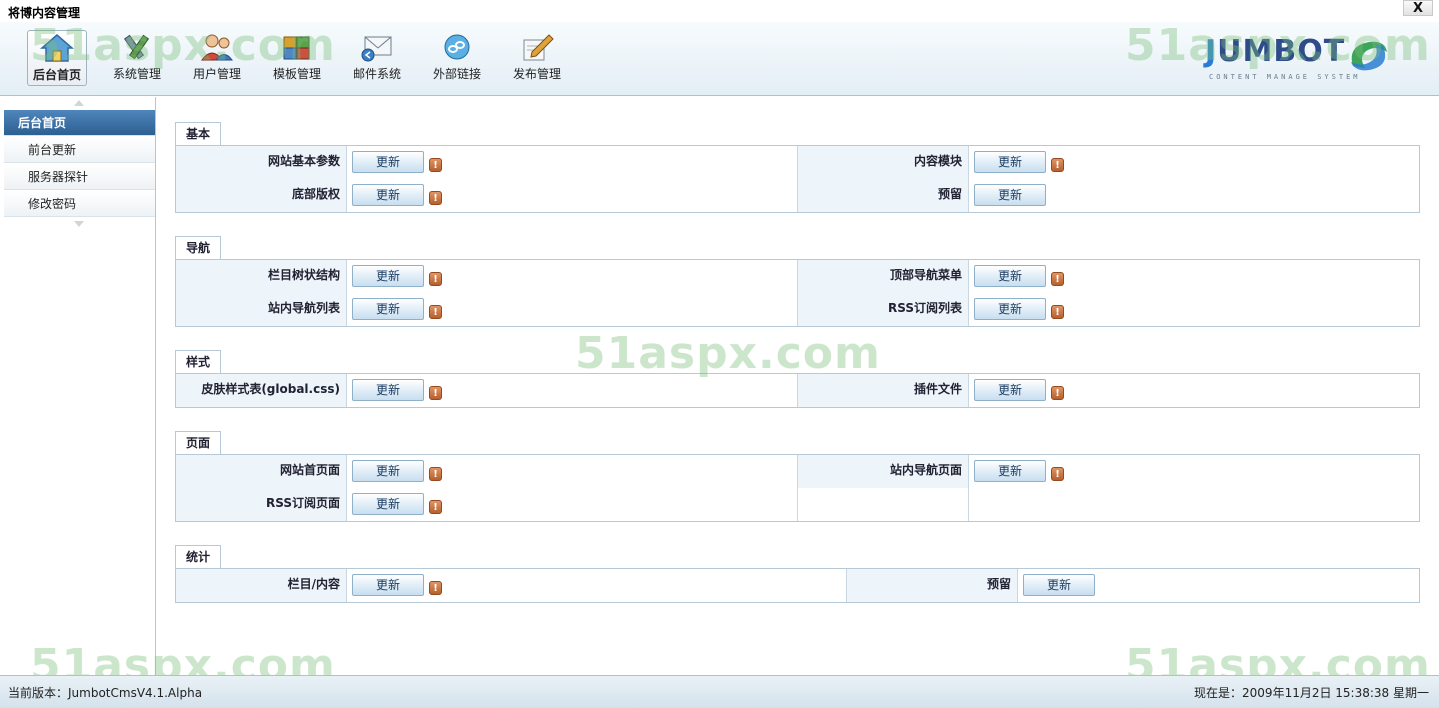 This screenshot has height=708, width=1439. I want to click on toolbar-publish: 发布管理, so click(537, 58).